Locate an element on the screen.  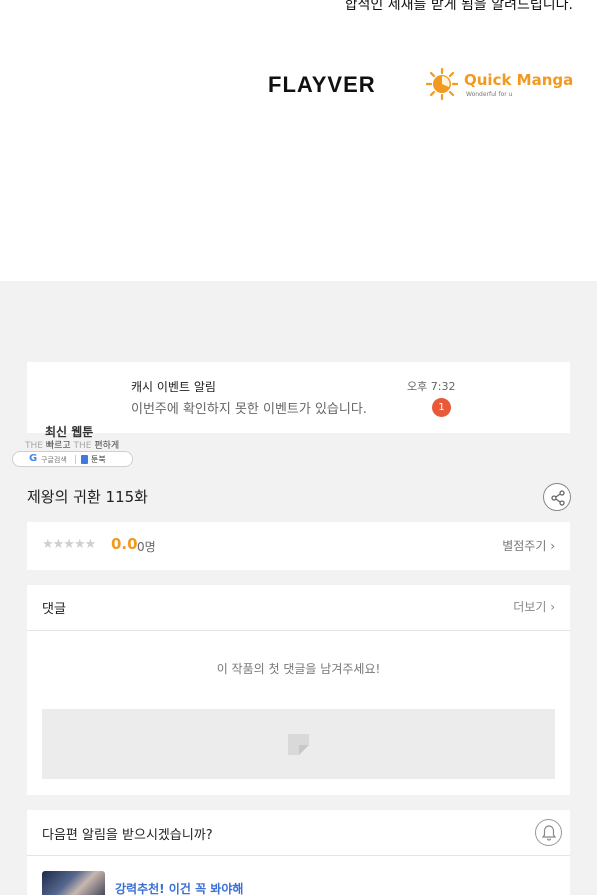
pill-divider is located at coordinates (75, 459).